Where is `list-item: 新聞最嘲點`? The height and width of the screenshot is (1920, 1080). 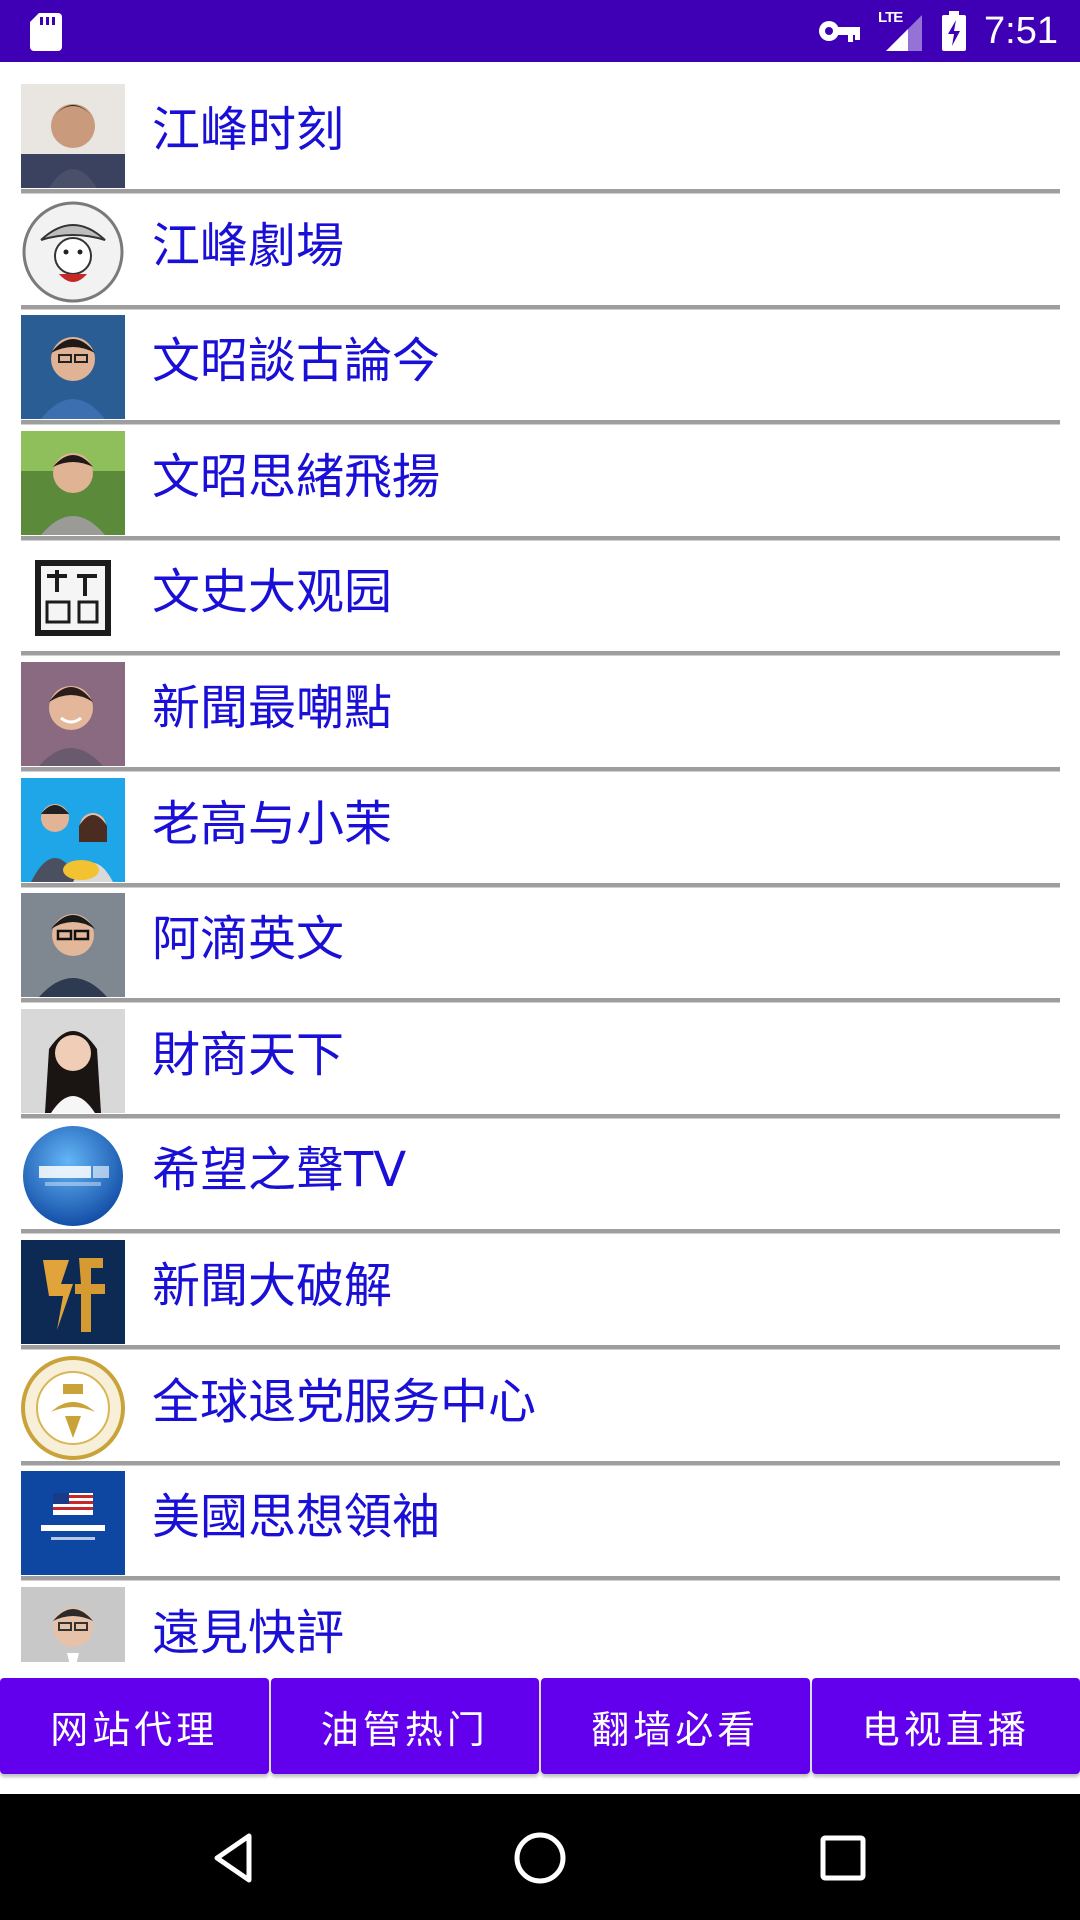
list-item: 新聞最嘲點 is located at coordinates (540, 706).